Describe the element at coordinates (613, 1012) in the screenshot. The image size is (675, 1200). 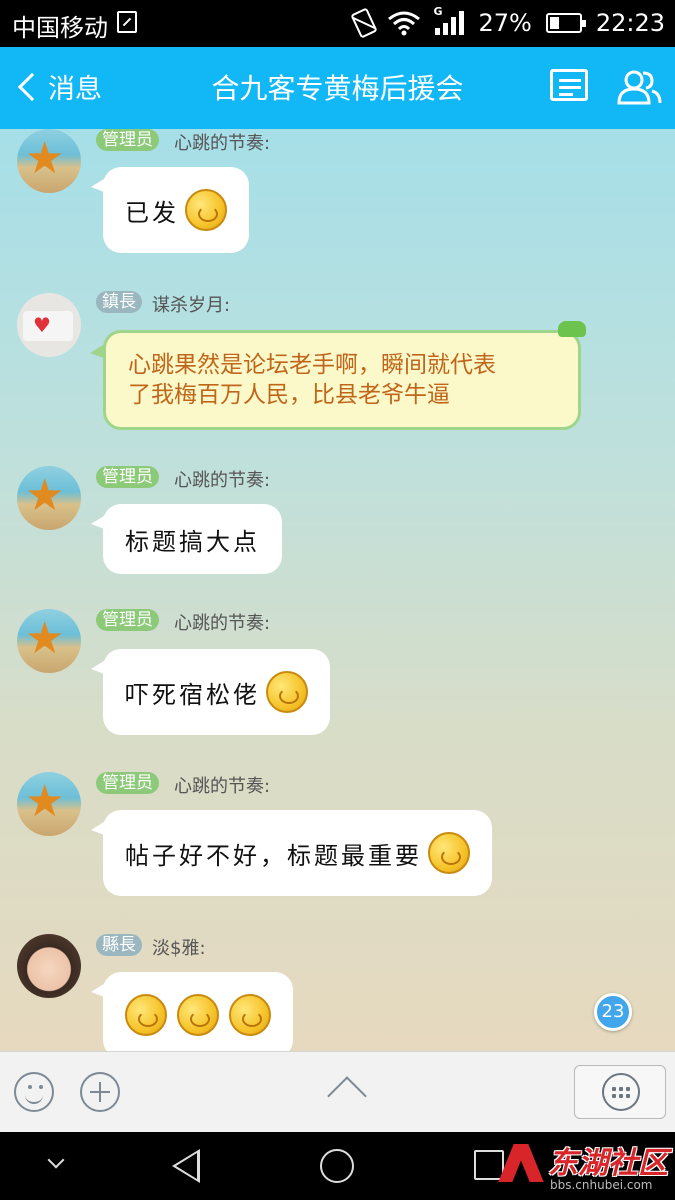
I see `unread-count-badge: 23` at that location.